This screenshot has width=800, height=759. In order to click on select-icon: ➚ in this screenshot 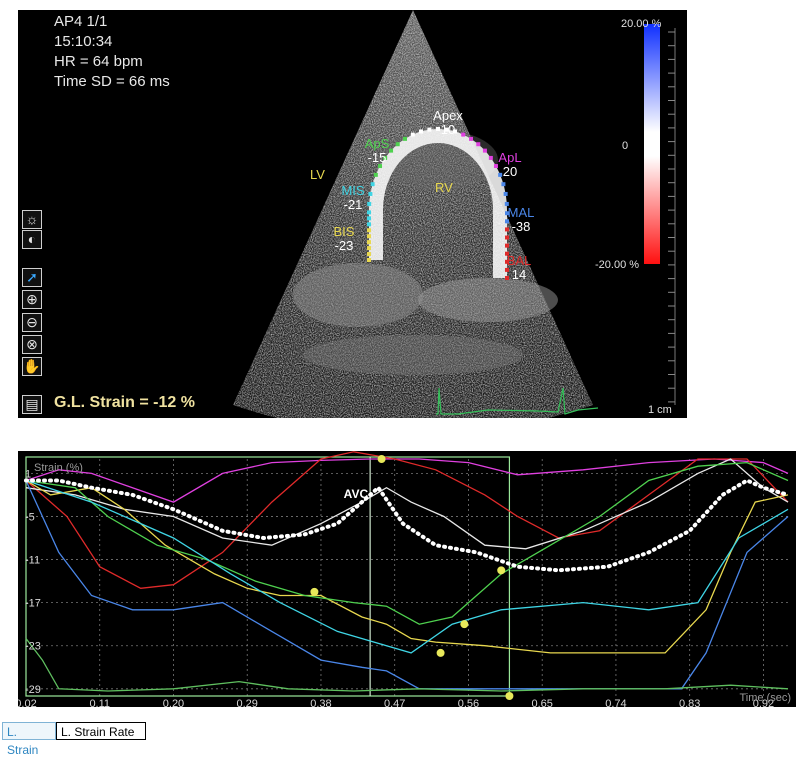, I will do `click(32, 277)`.